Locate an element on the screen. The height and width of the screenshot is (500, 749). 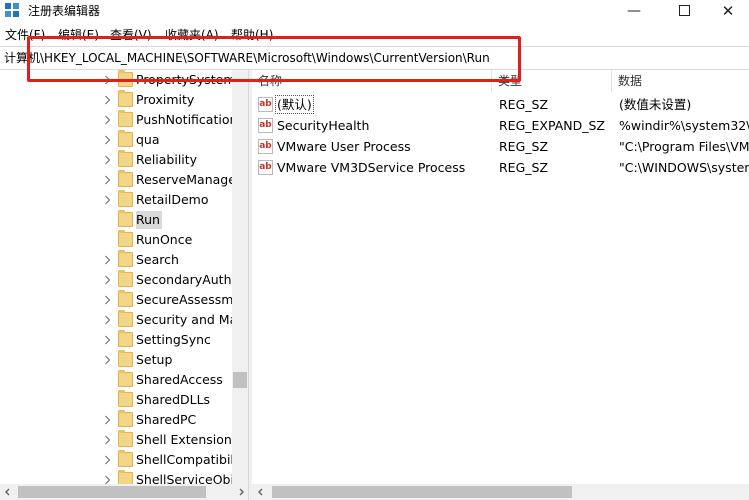
menu-edit: 编辑(E) is located at coordinates (78, 35).